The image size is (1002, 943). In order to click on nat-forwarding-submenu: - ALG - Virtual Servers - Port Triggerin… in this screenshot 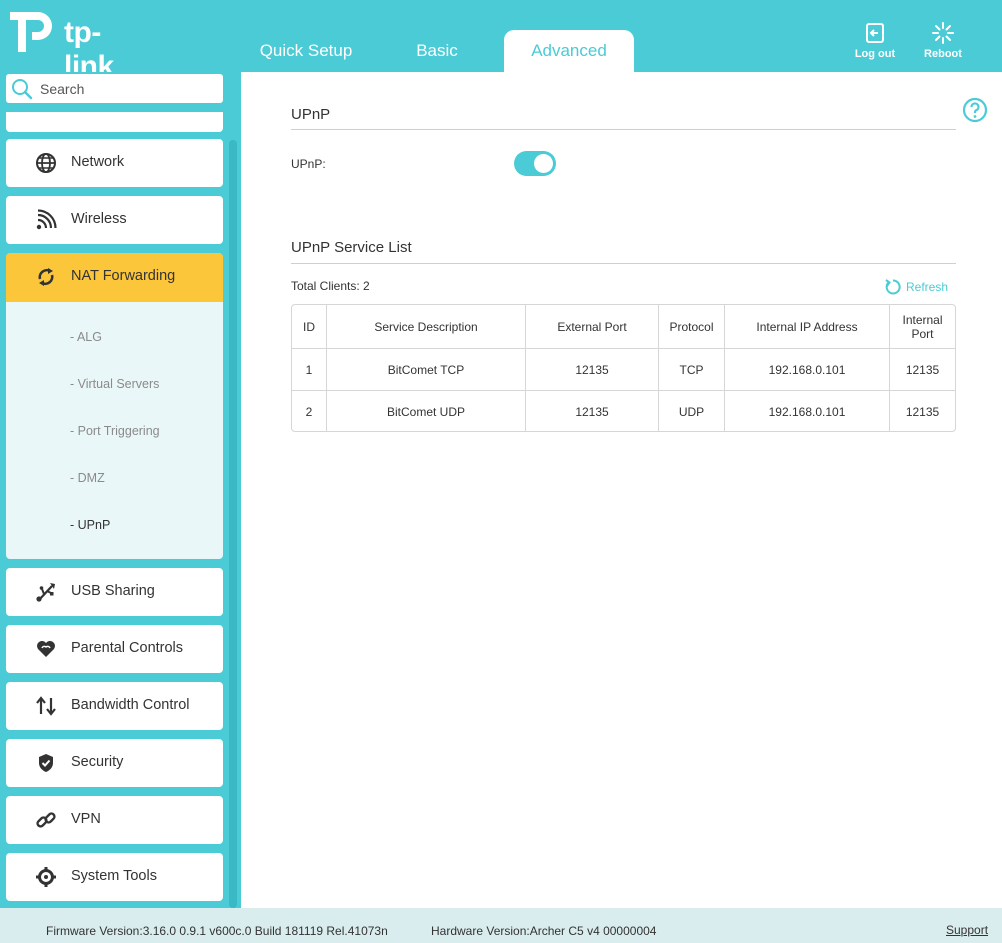, I will do `click(114, 430)`.